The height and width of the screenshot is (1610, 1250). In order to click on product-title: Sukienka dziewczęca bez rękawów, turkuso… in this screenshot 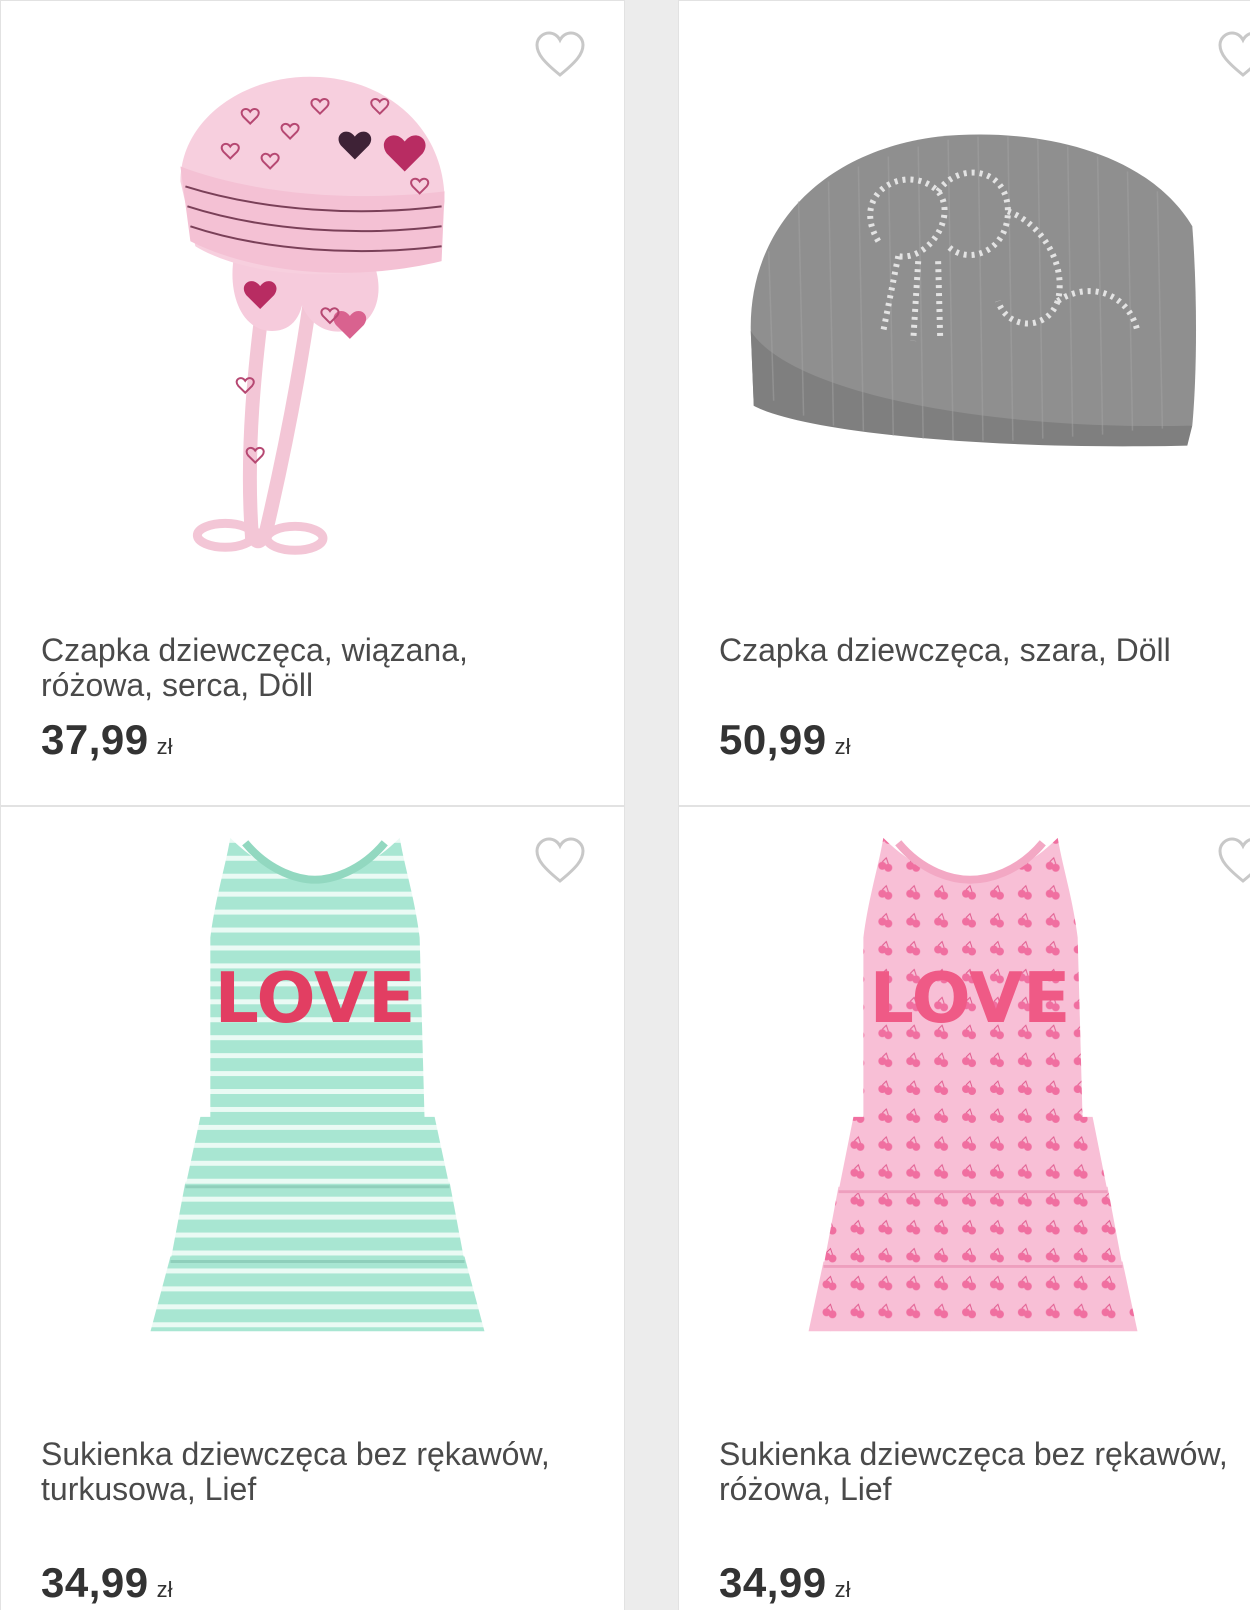, I will do `click(311, 1472)`.